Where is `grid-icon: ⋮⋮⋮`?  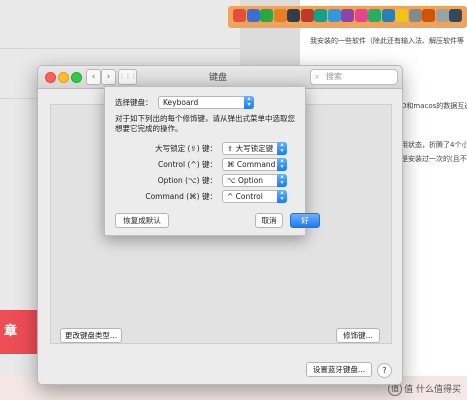
grid-icon: ⋮⋮⋮ is located at coordinates (128, 76).